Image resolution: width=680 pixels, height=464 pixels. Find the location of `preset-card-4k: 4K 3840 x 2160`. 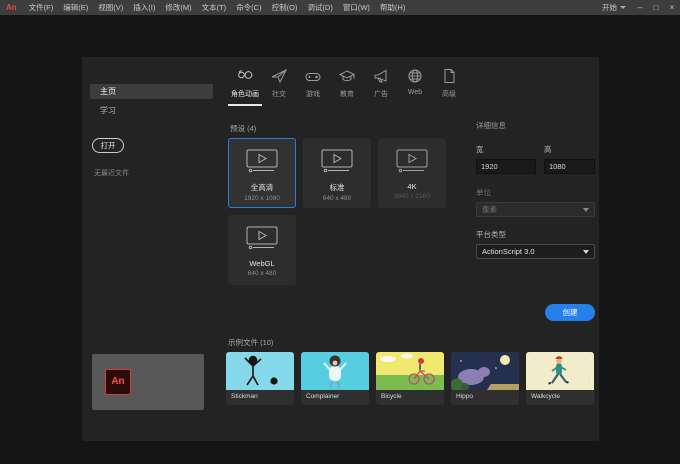

preset-card-4k: 4K 3840 x 2160 is located at coordinates (412, 173).